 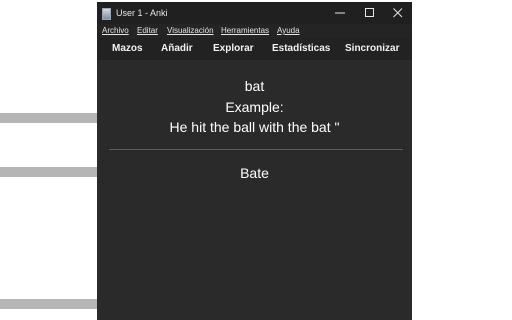 I want to click on add-button: Añadir, so click(x=177, y=49).